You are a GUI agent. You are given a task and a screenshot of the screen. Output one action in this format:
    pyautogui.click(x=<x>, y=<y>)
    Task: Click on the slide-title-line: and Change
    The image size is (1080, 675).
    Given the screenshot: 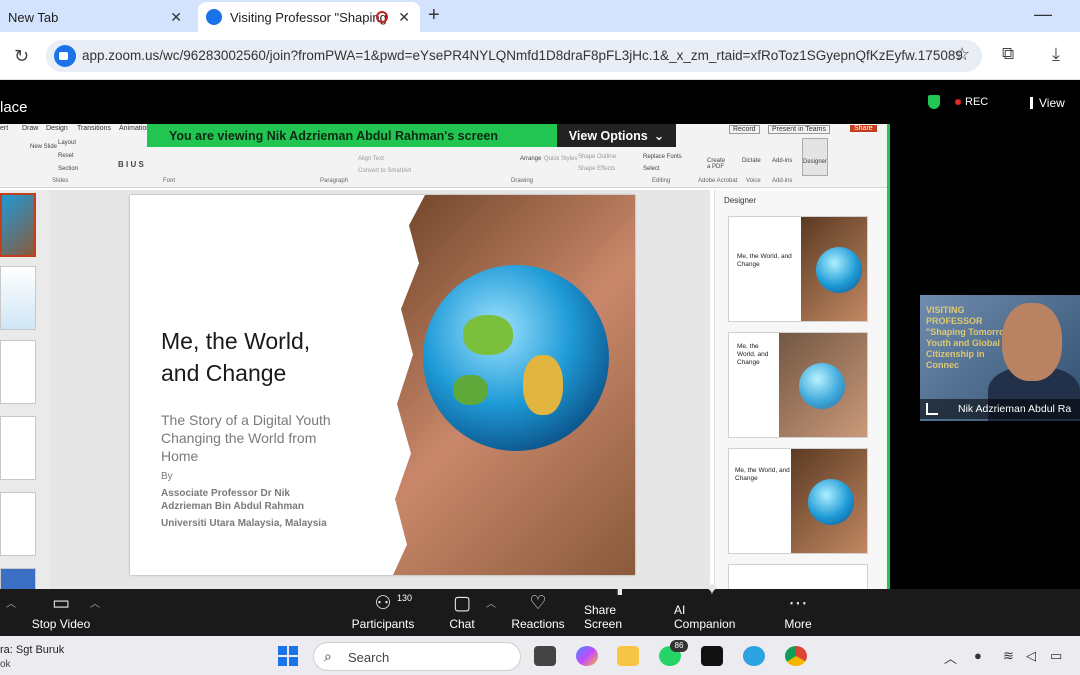 What is the action you would take?
    pyautogui.click(x=224, y=373)
    